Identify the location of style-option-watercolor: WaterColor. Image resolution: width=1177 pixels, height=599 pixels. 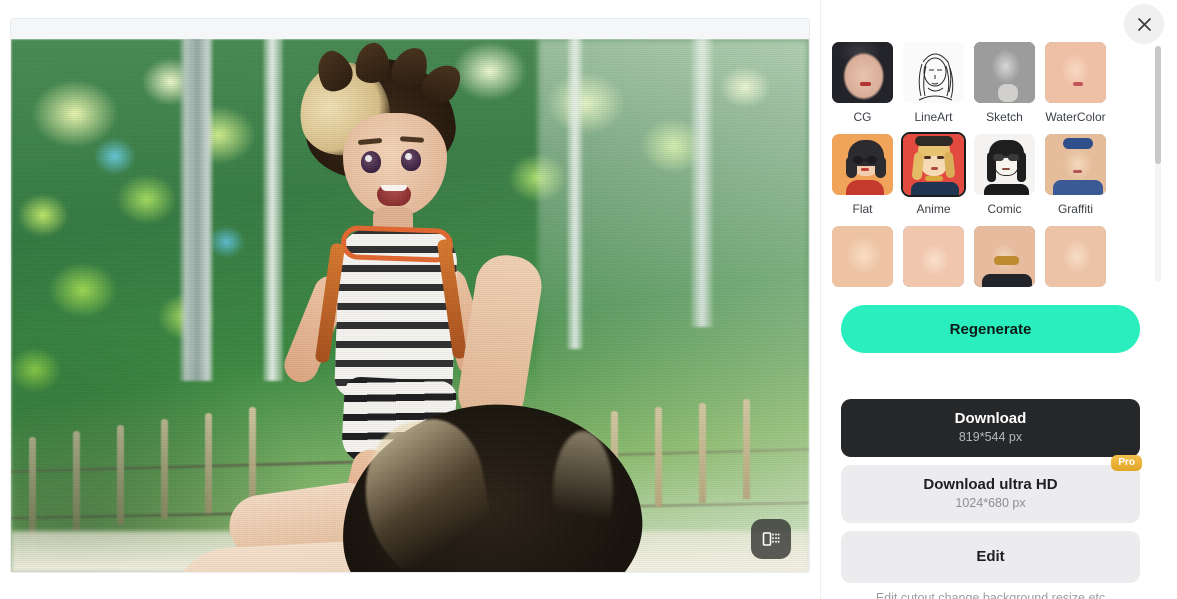
(1075, 82).